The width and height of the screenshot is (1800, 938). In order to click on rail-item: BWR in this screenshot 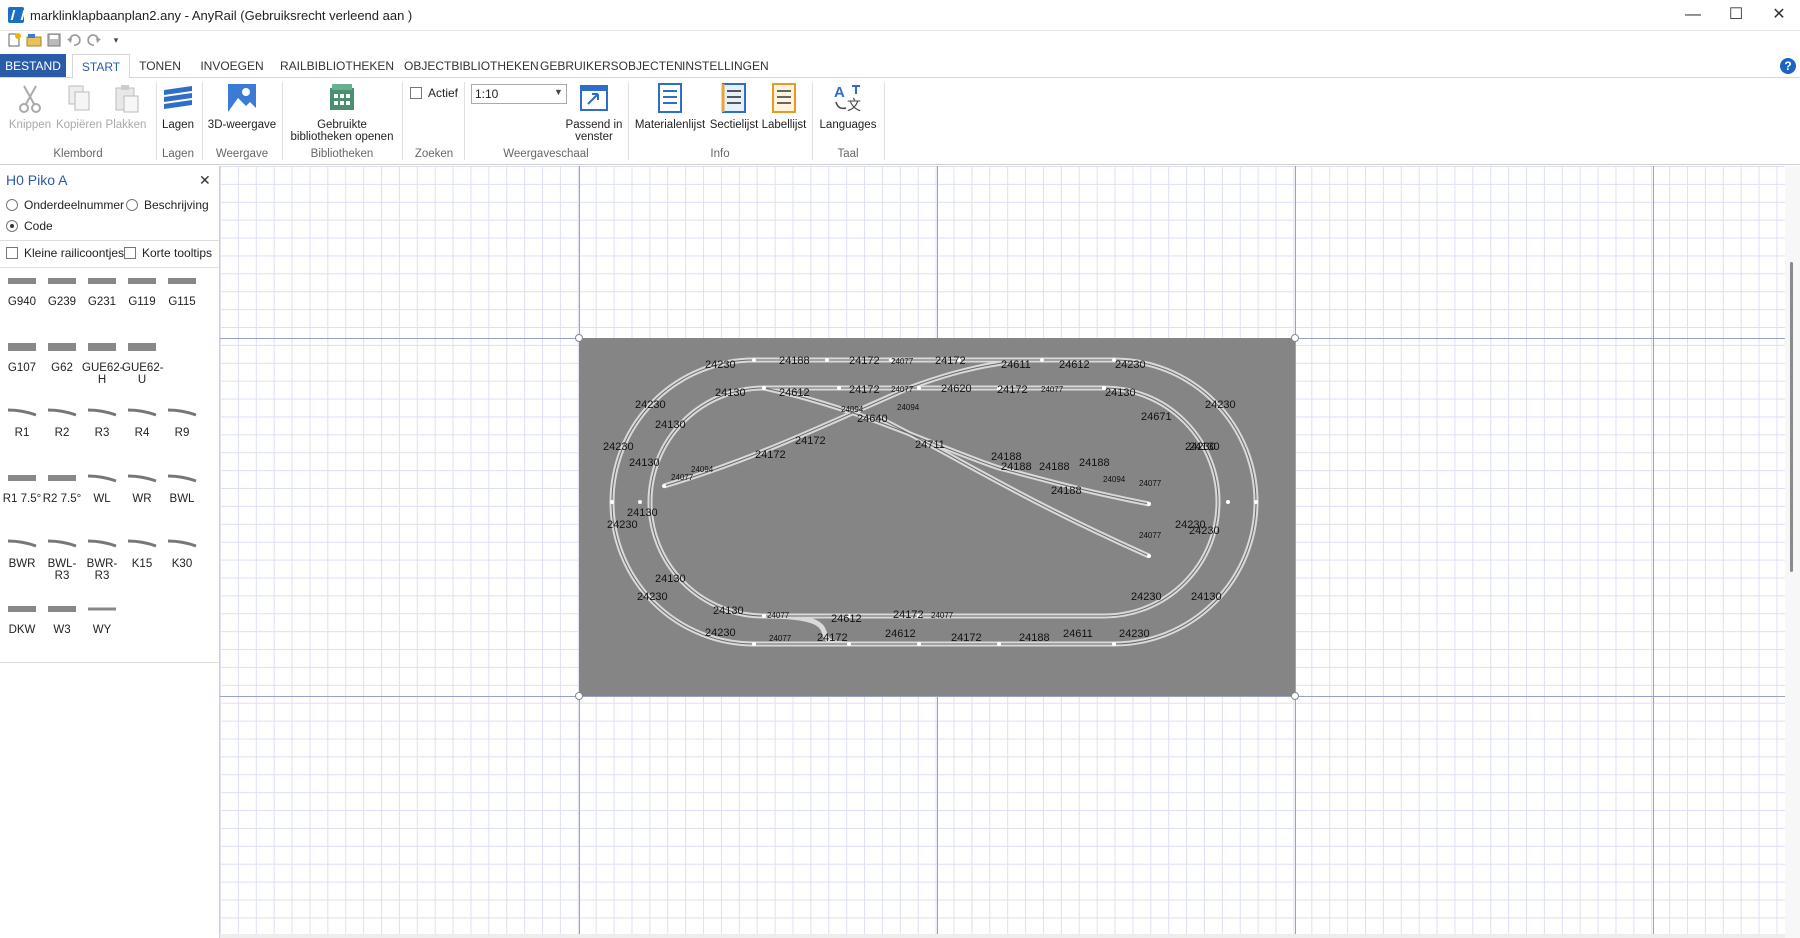, I will do `click(22, 558)`.